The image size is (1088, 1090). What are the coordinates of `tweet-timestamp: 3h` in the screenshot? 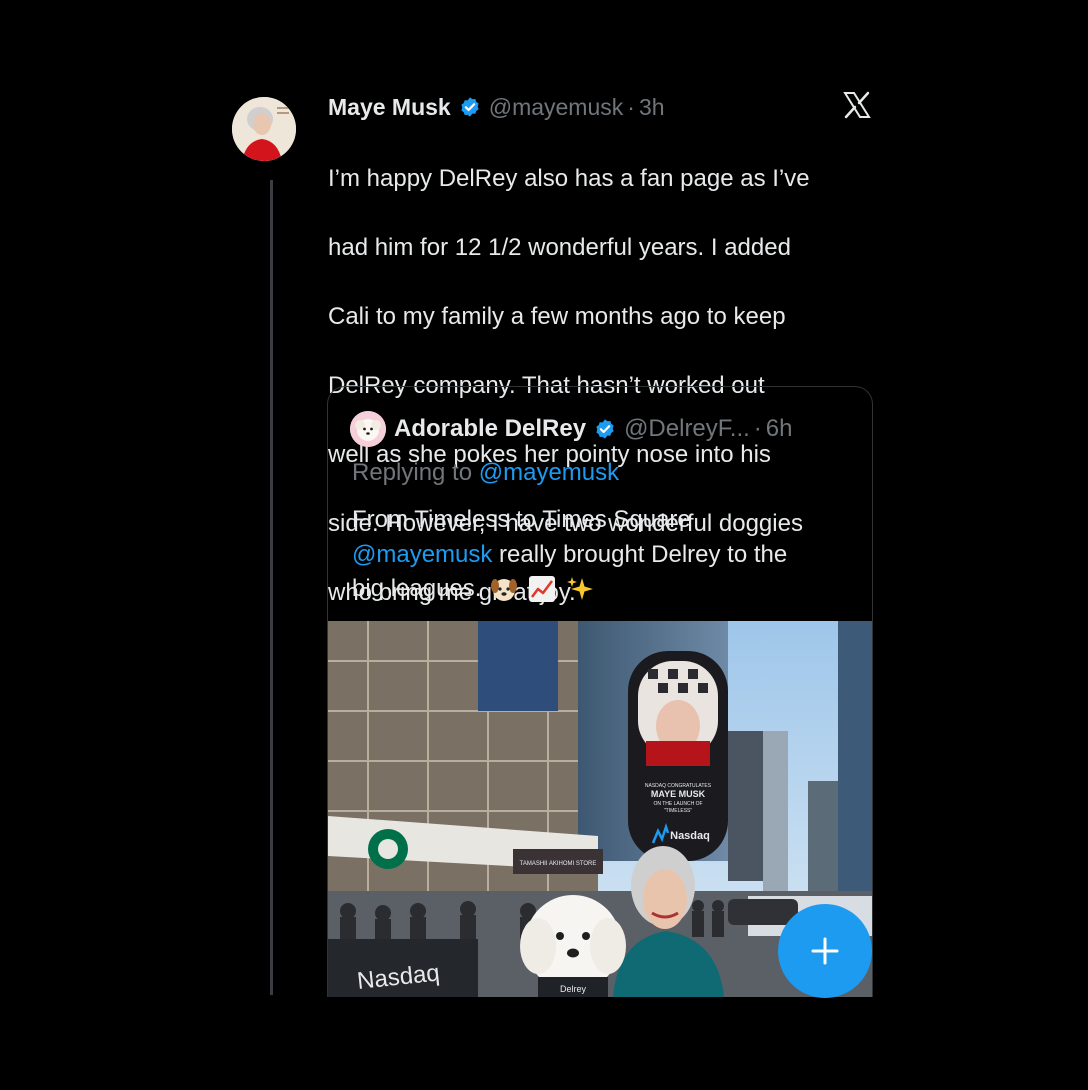 It's located at (652, 107).